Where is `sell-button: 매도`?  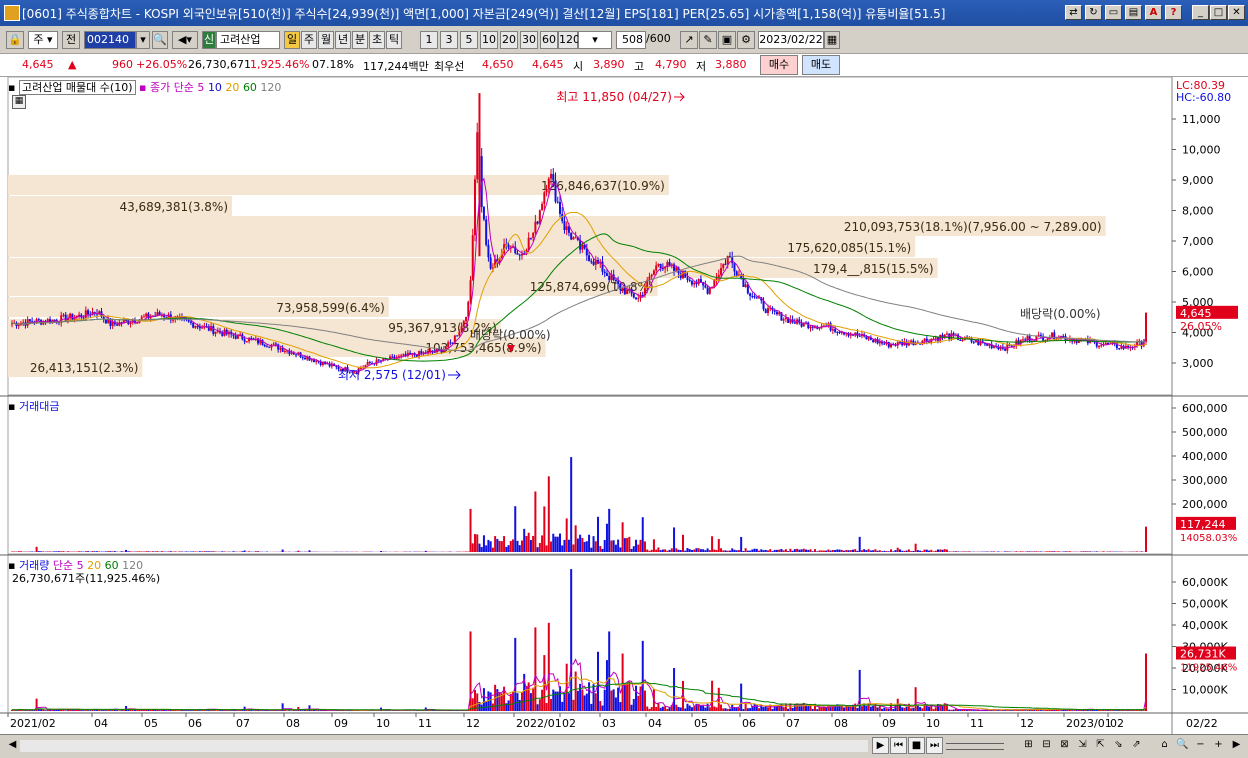 sell-button: 매도 is located at coordinates (821, 65).